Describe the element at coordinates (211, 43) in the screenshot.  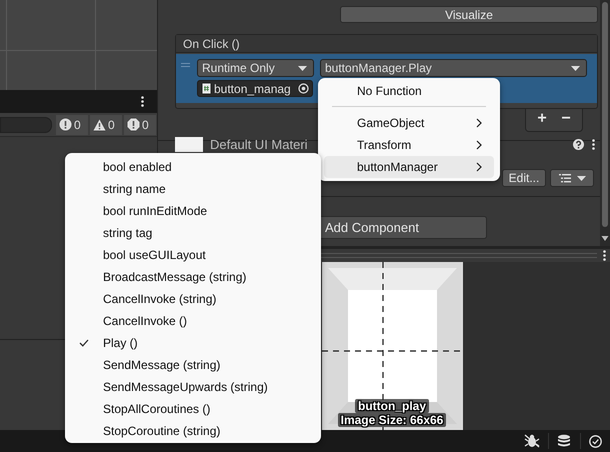
I see `event-title: On Click ()` at that location.